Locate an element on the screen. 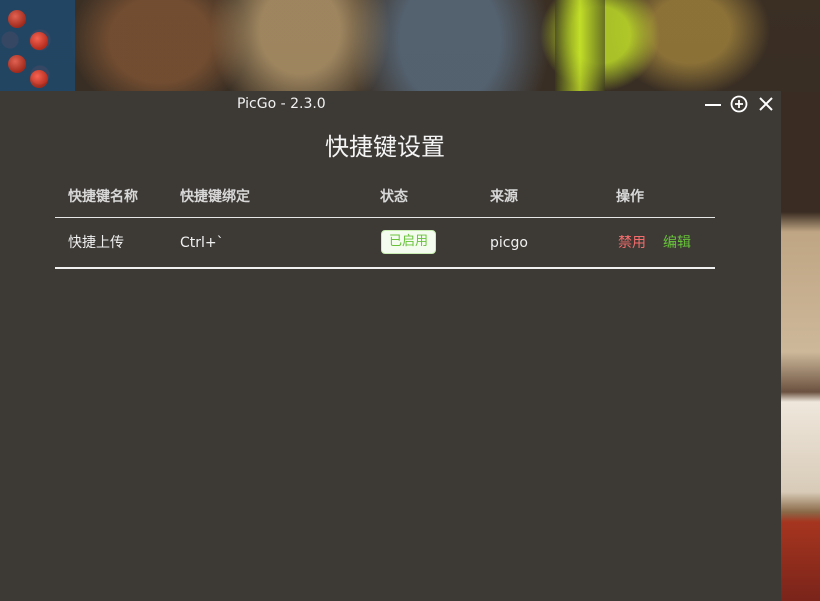 Image resolution: width=820 pixels, height=601 pixels. minimize-icon is located at coordinates (713, 105).